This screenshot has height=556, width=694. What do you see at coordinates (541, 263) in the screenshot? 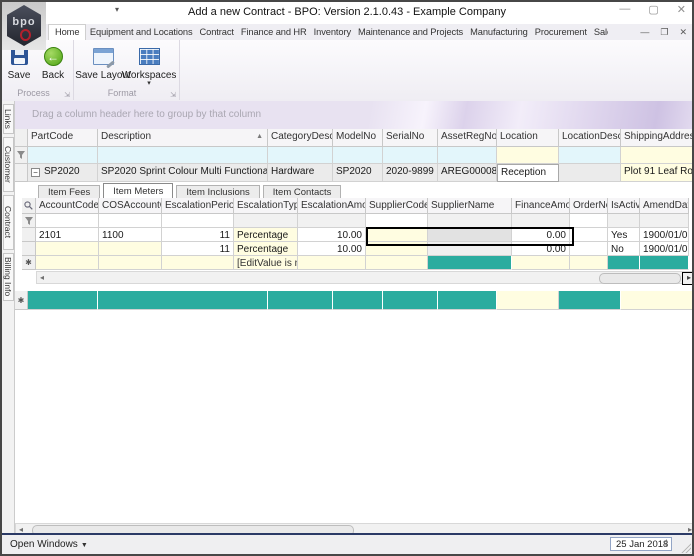
I see `newcell-financeamount` at bounding box center [541, 263].